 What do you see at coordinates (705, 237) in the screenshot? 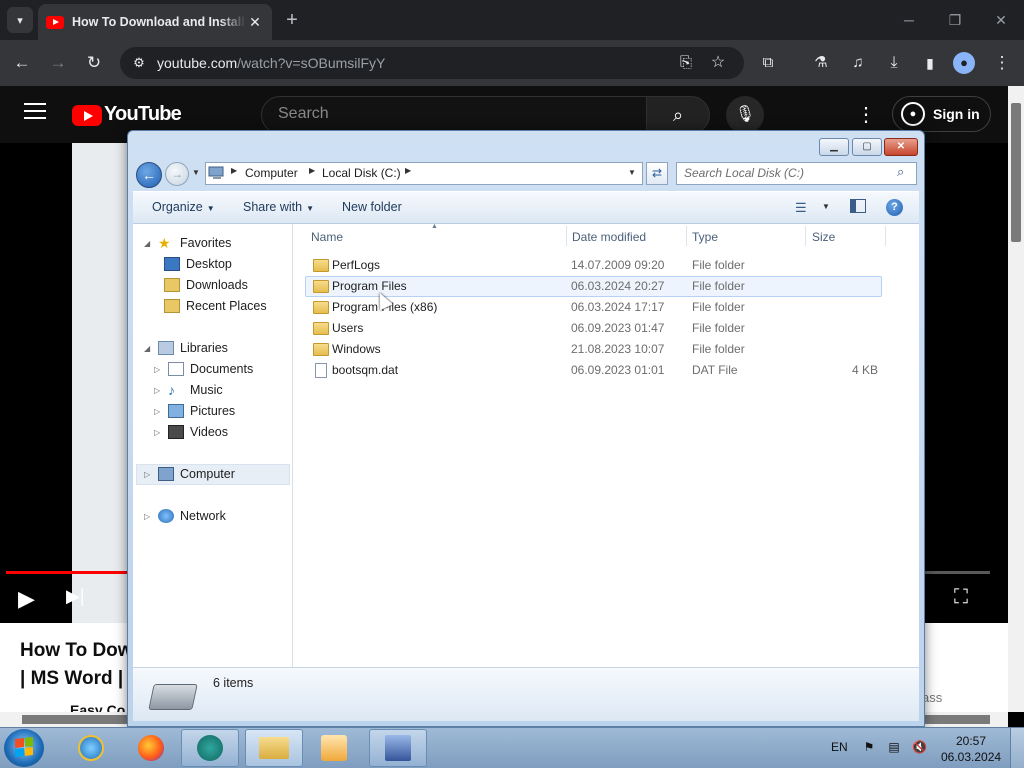
I see `column-header-type: Type` at bounding box center [705, 237].